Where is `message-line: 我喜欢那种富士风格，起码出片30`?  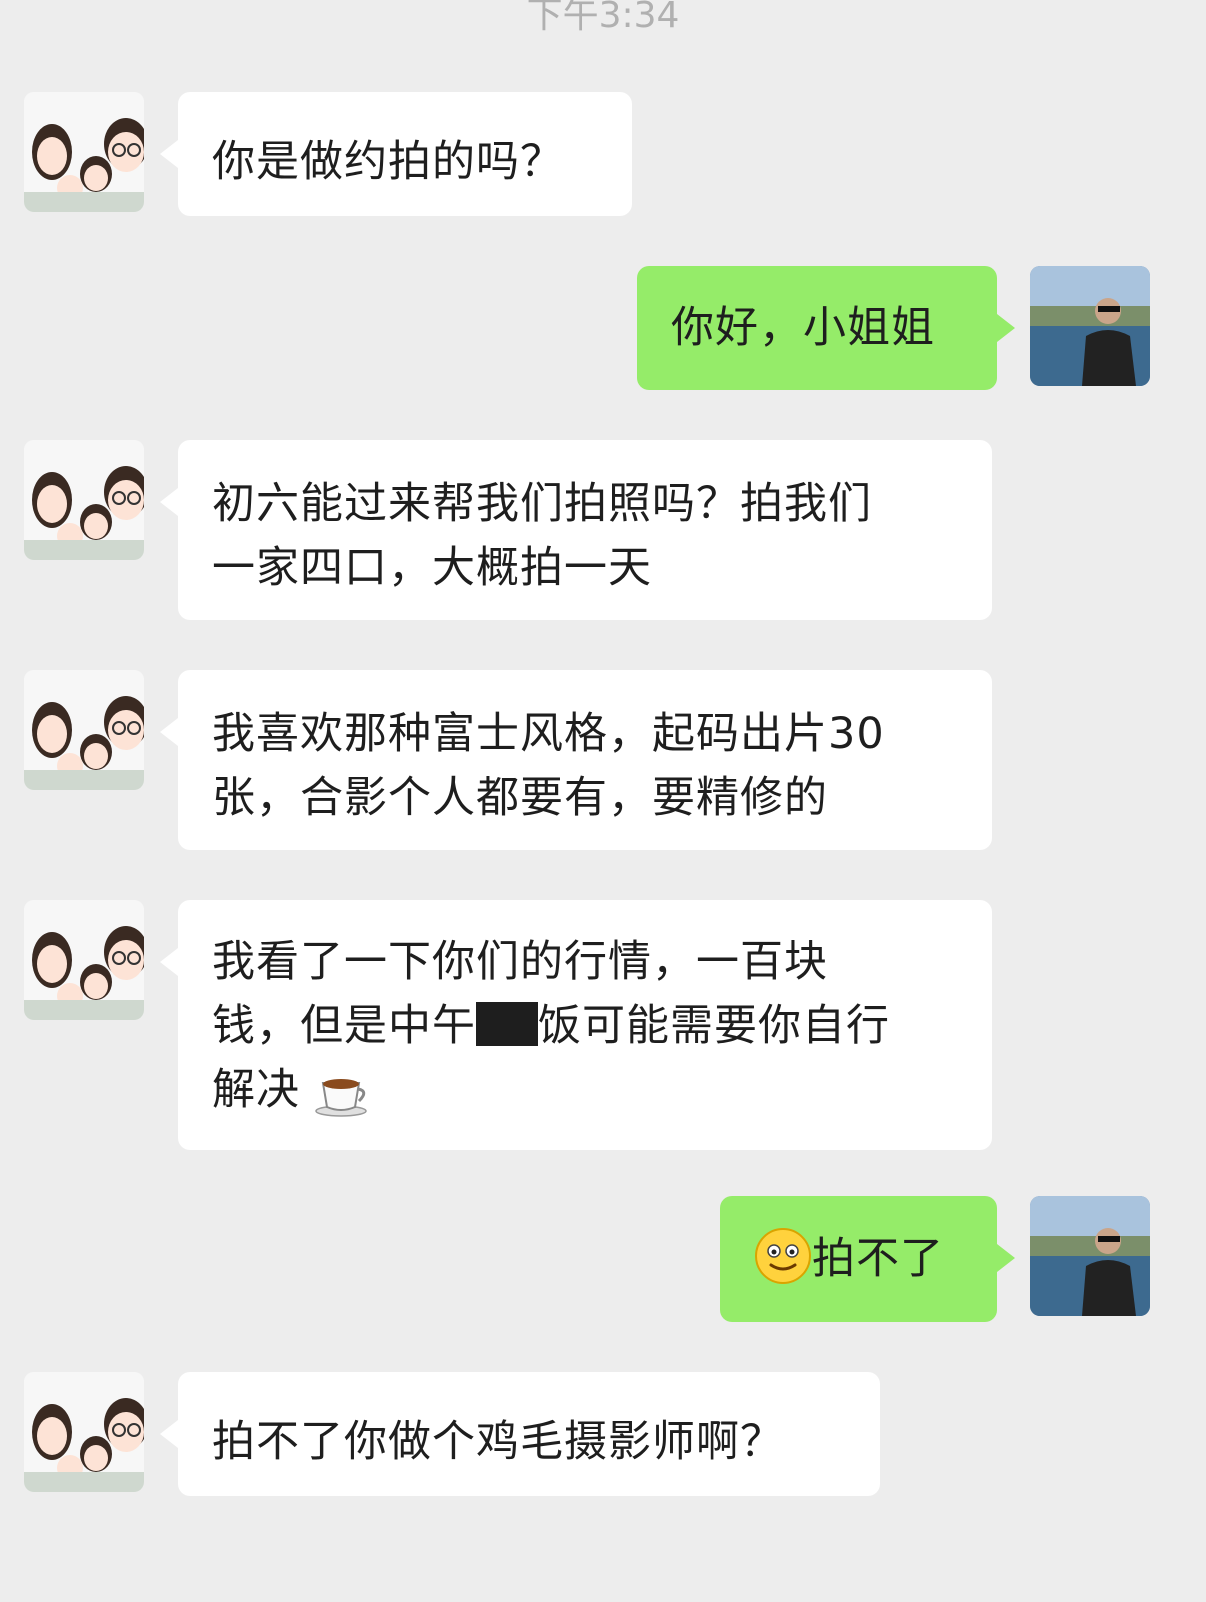
message-line: 我喜欢那种富士风格，起码出片30 is located at coordinates (548, 734).